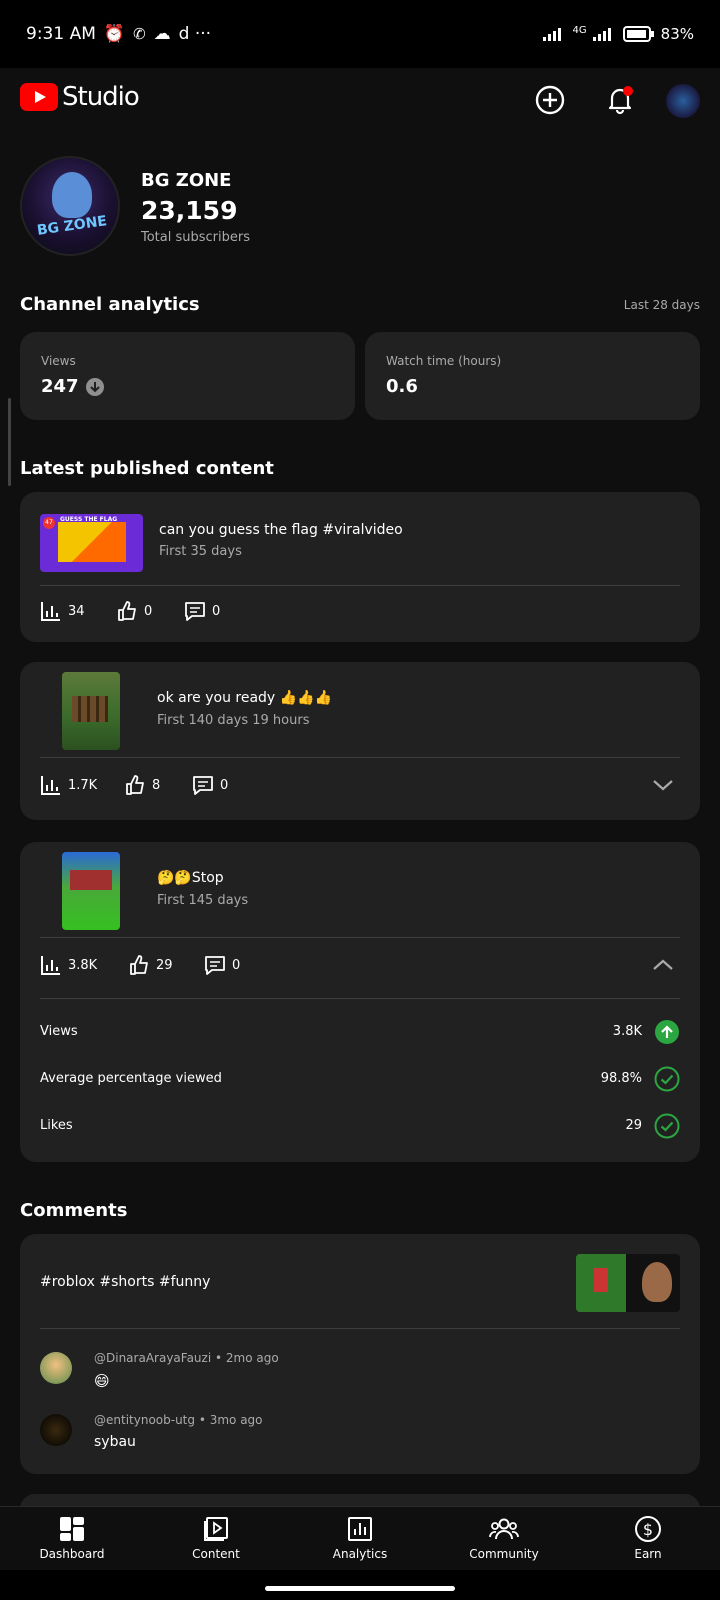 Image resolution: width=720 pixels, height=1600 pixels. I want to click on views-card: Views 247, so click(187, 376).